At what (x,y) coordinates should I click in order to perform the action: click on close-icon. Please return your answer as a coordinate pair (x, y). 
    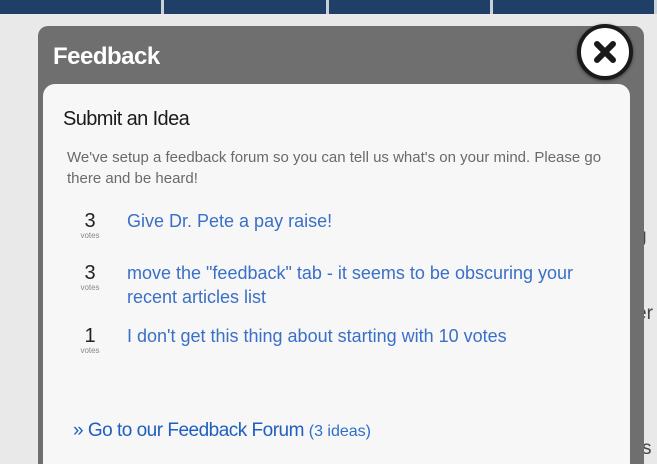
    Looking at the image, I should click on (605, 52).